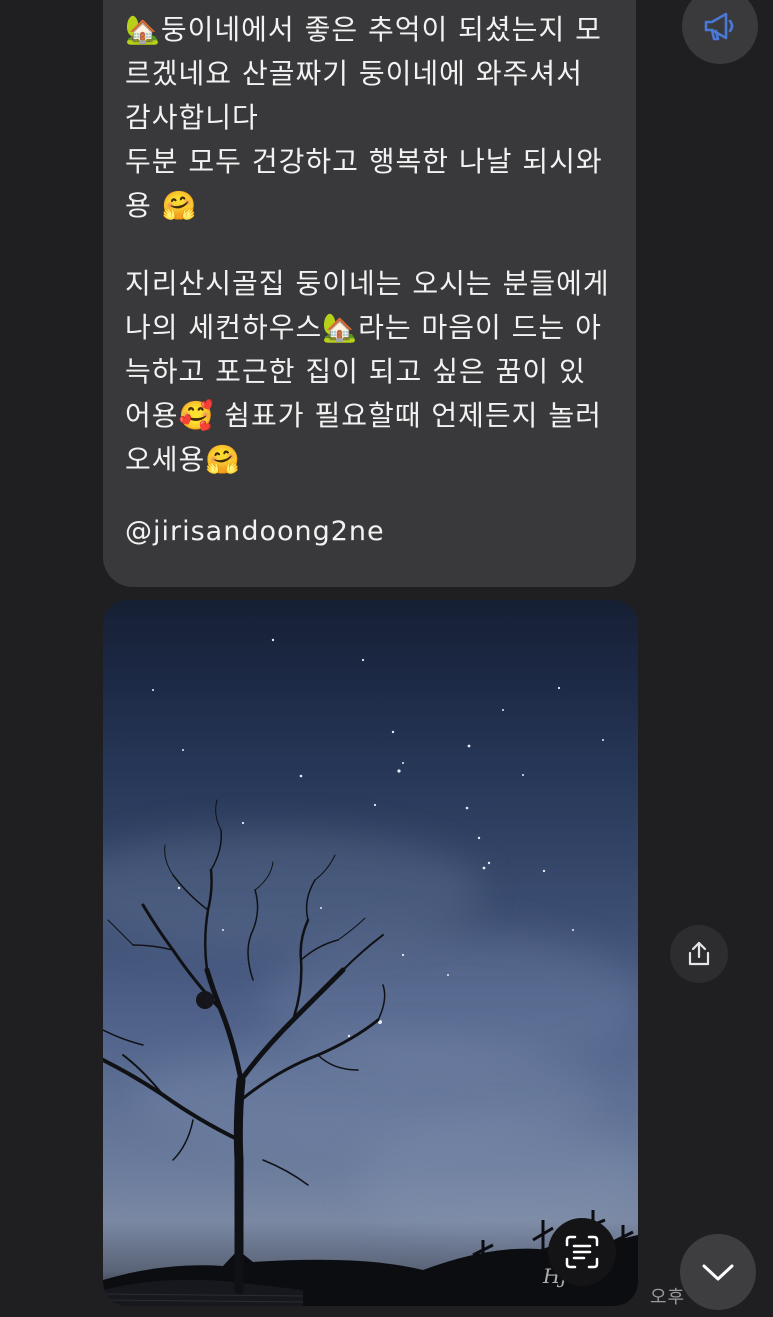  Describe the element at coordinates (369, 532) in the screenshot. I see `instagram-handle: @jirisandoong2ne` at that location.